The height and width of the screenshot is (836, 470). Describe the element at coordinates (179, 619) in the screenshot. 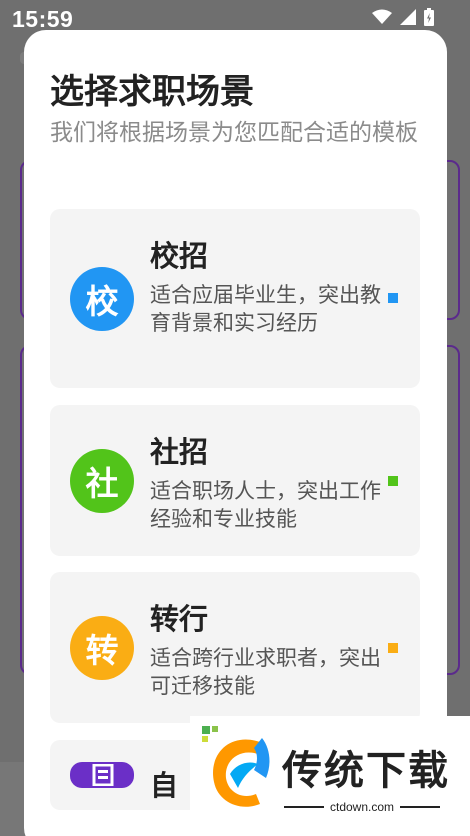

I see `option-title: 转行` at that location.